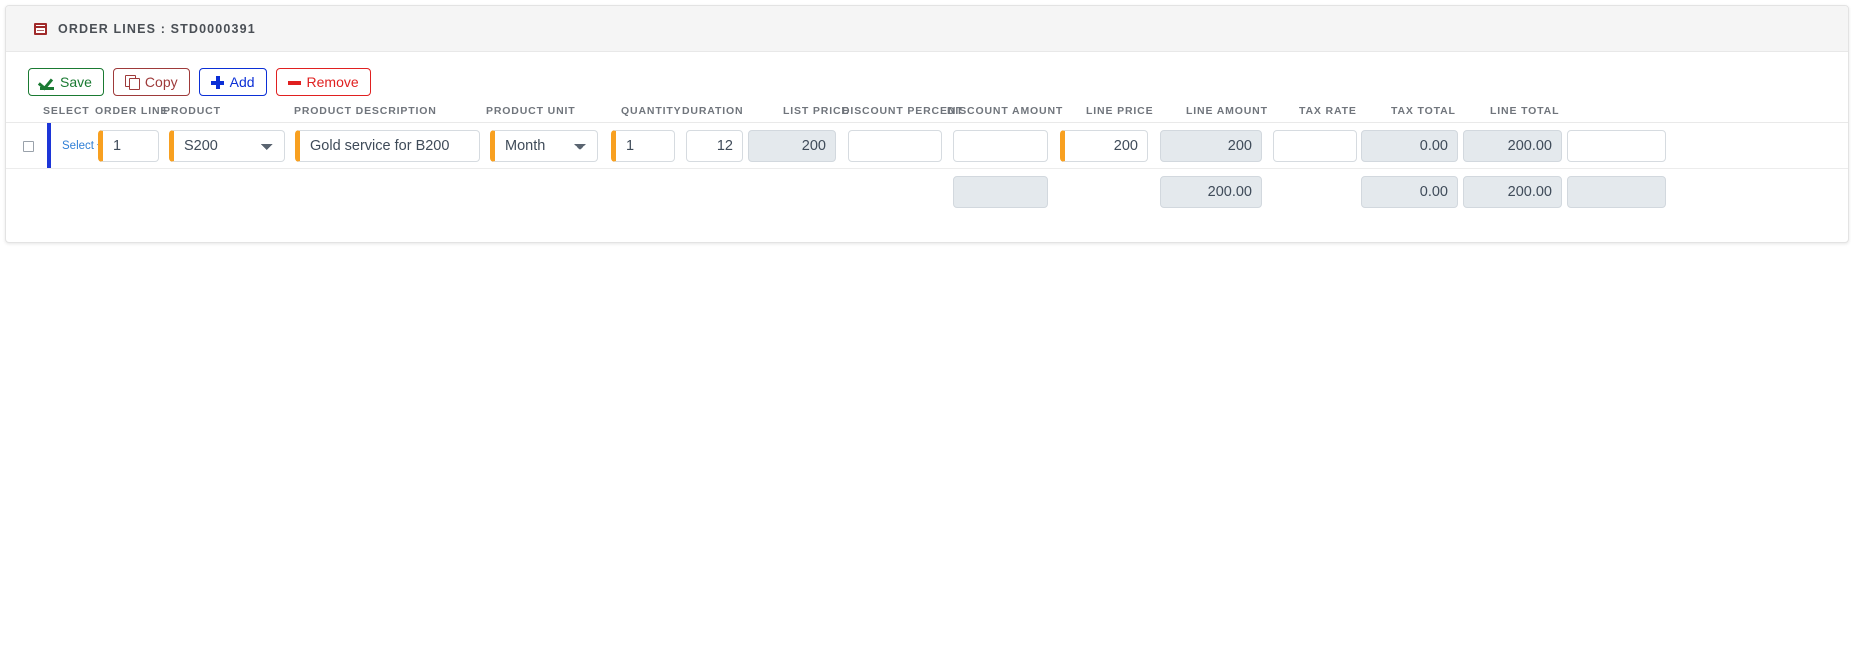 The image size is (1851, 648). I want to click on column-header-list-price: LIST PRICE, so click(816, 111).